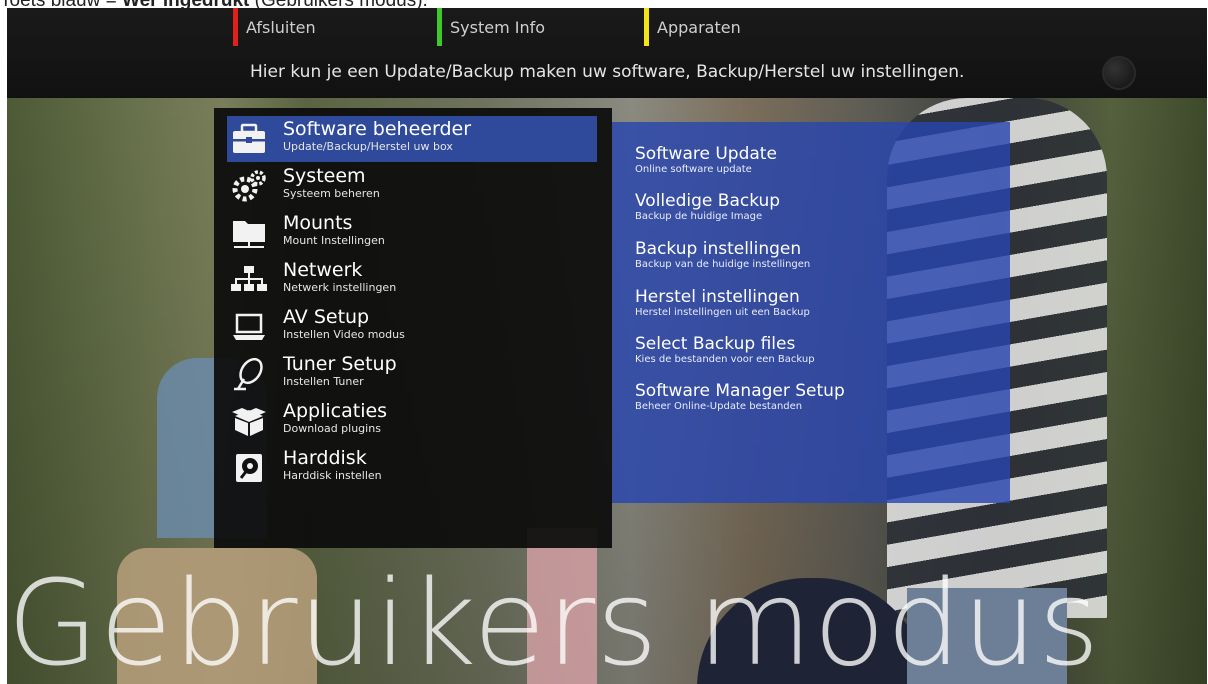 The height and width of the screenshot is (684, 1208). I want to click on folder-network-icon, so click(249, 233).